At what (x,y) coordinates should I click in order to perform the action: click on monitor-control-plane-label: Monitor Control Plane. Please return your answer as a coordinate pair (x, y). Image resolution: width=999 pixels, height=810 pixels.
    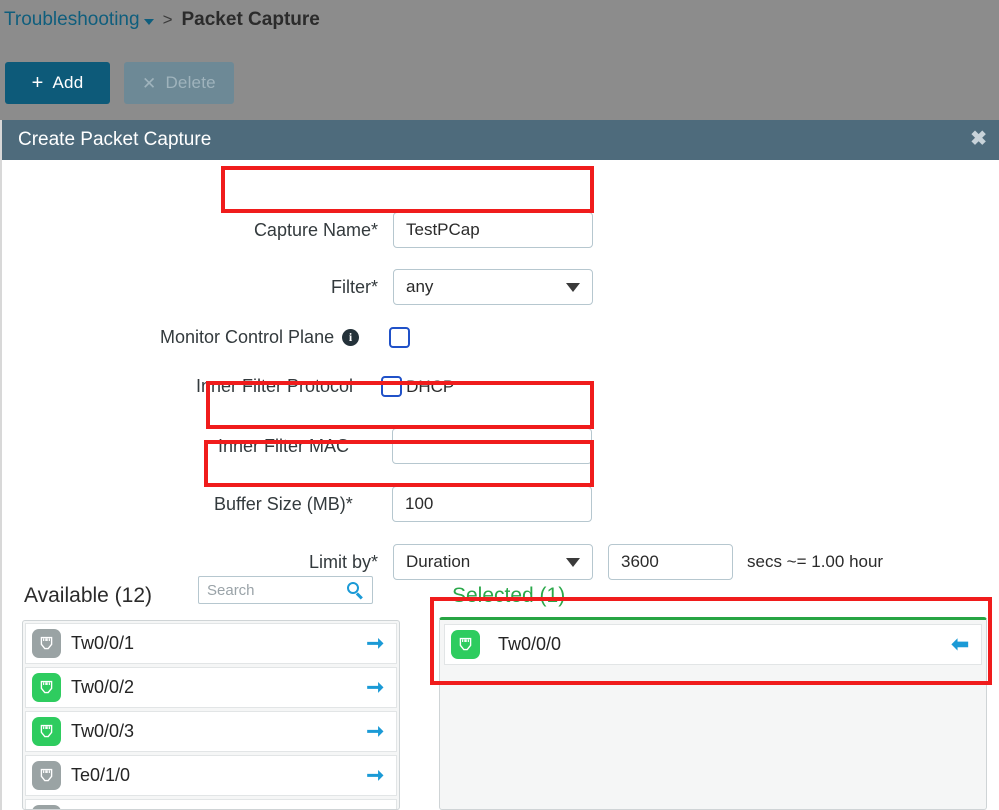
    Looking at the image, I should click on (247, 337).